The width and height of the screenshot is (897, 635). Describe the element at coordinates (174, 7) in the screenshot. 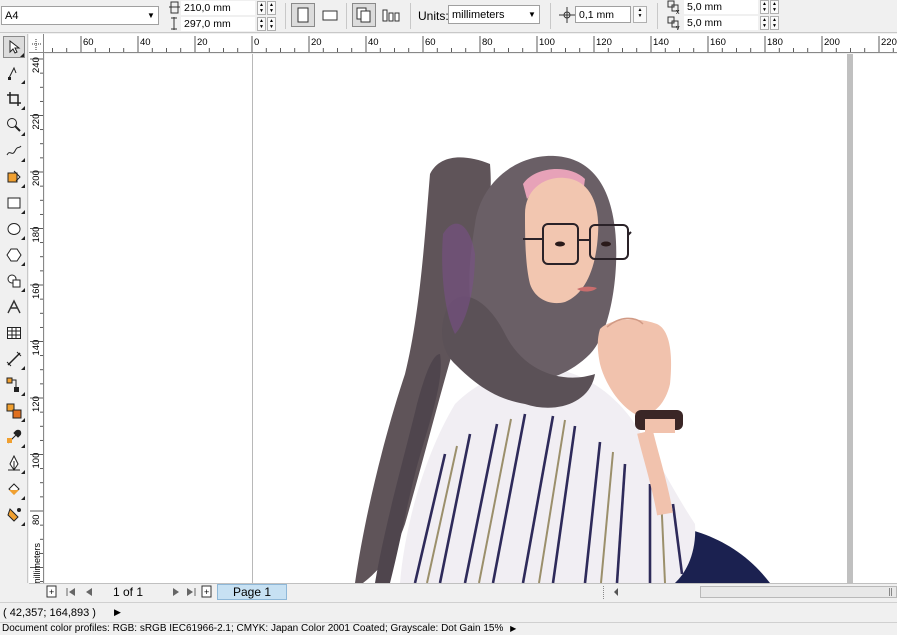

I see `width-icon` at that location.